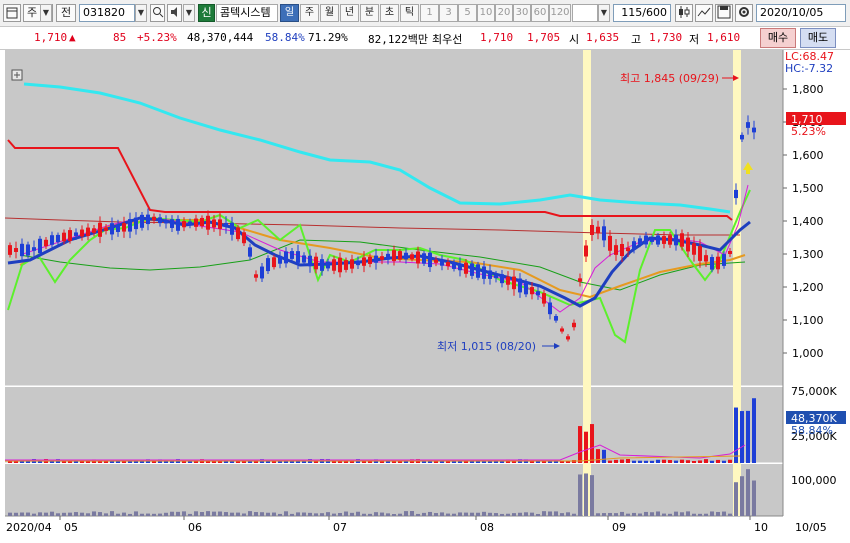  What do you see at coordinates (724, 13) in the screenshot?
I see `save-icon` at bounding box center [724, 13].